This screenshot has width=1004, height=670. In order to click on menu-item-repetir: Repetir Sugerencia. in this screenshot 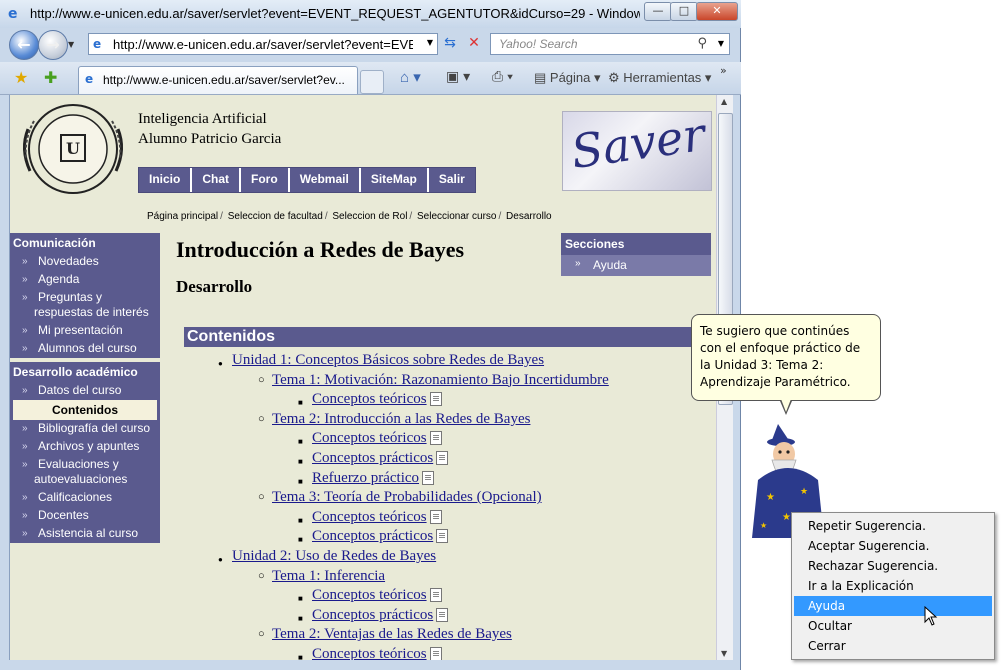, I will do `click(893, 526)`.